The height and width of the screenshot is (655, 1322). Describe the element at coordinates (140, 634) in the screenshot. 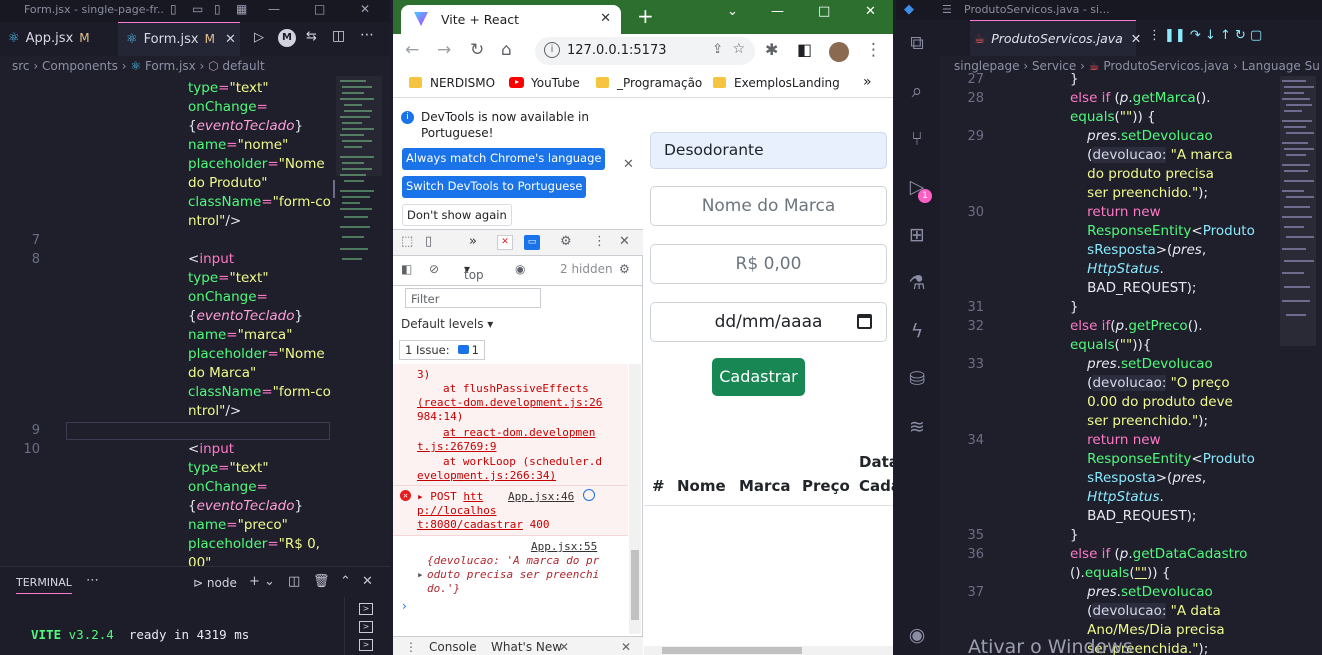

I see `terminal-output: VITE v3.2.4 ready in 4319 ms` at that location.